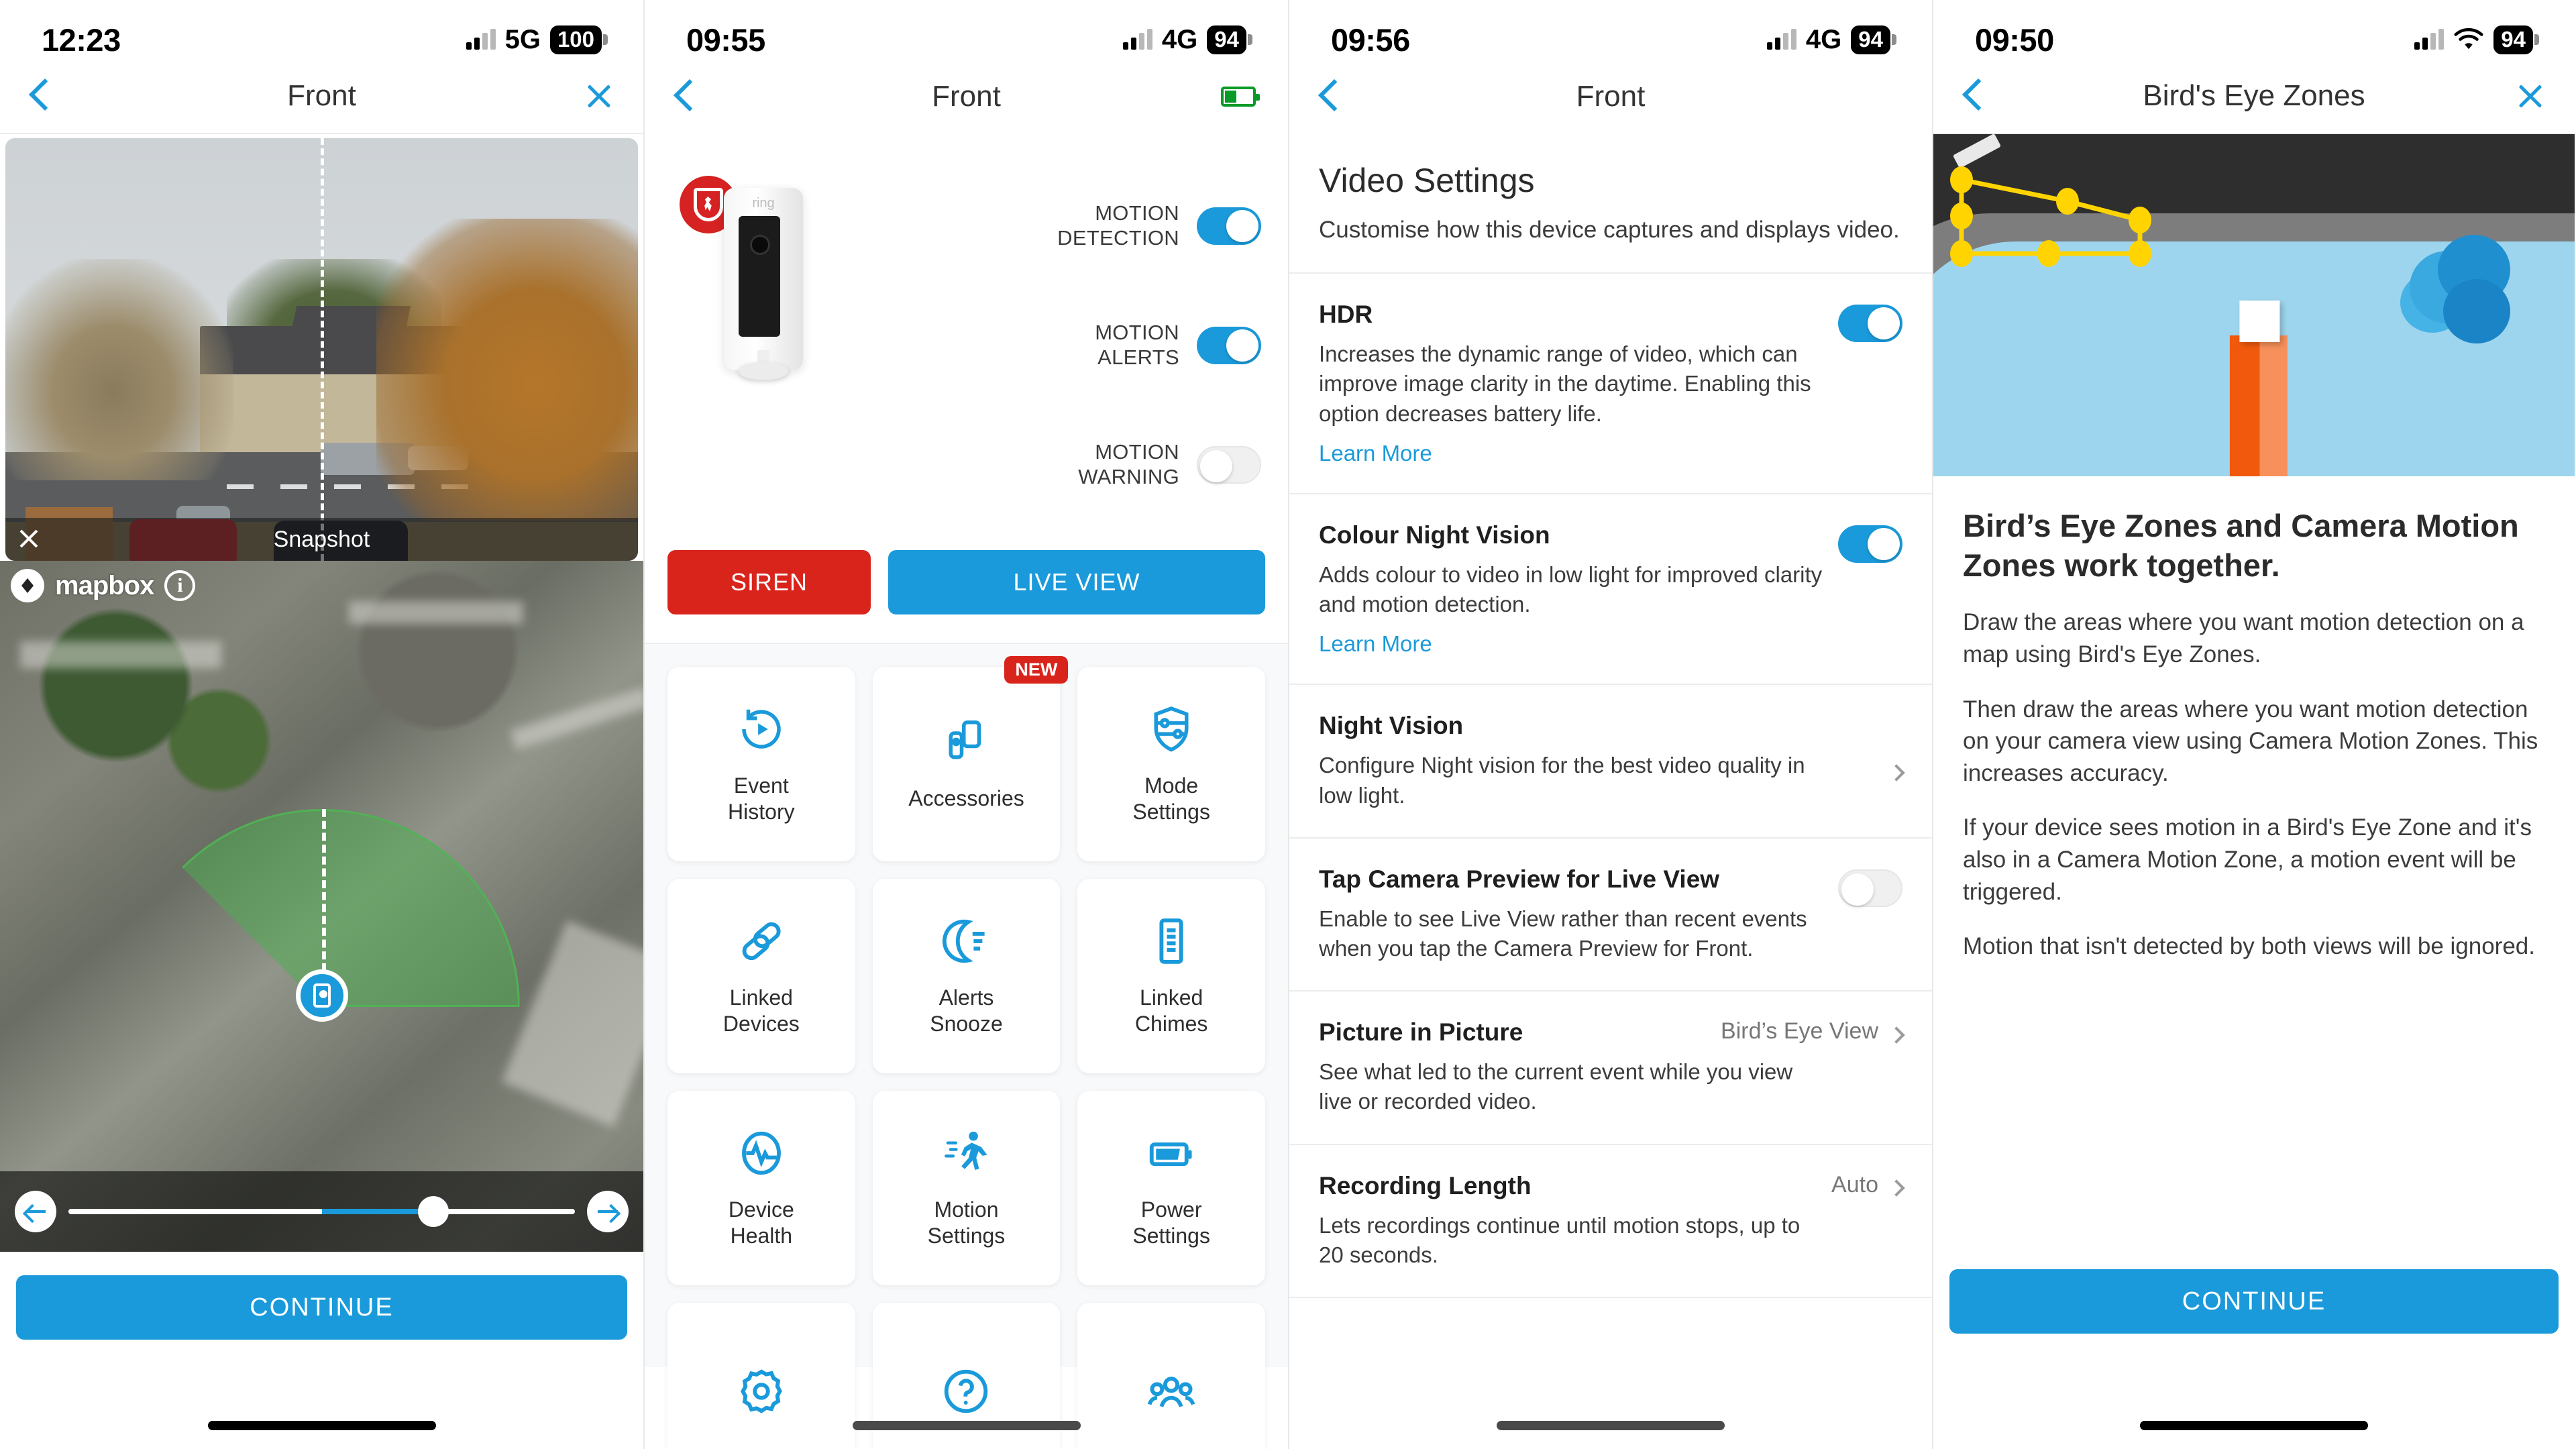 The image size is (2576, 1449). Describe the element at coordinates (761, 764) in the screenshot. I see `tile-event-history: Event History` at that location.